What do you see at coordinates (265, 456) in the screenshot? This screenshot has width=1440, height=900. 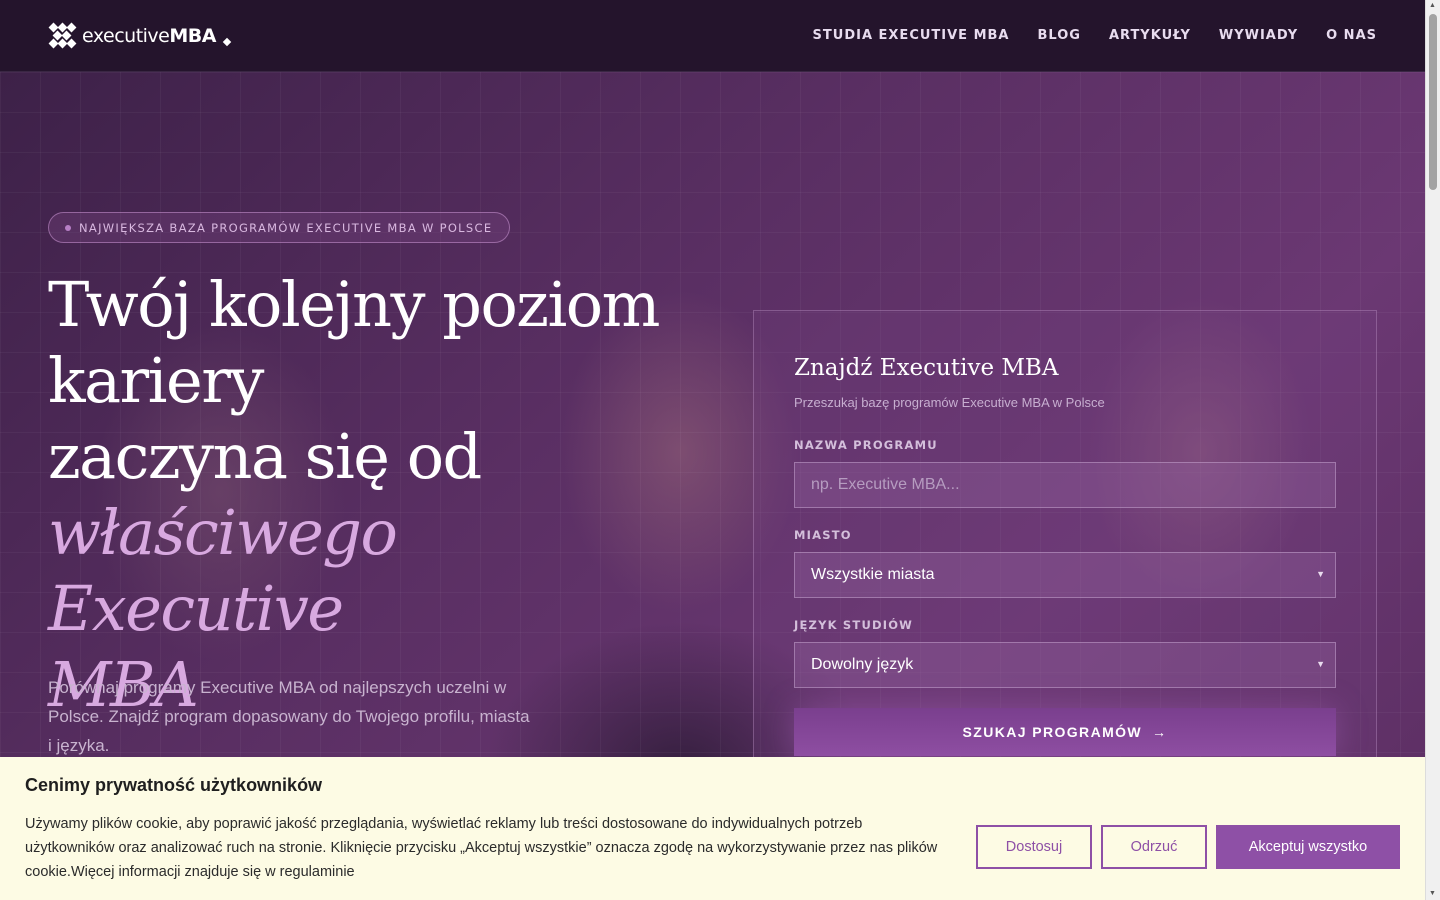 I see `headline-line: zaczyna się od` at bounding box center [265, 456].